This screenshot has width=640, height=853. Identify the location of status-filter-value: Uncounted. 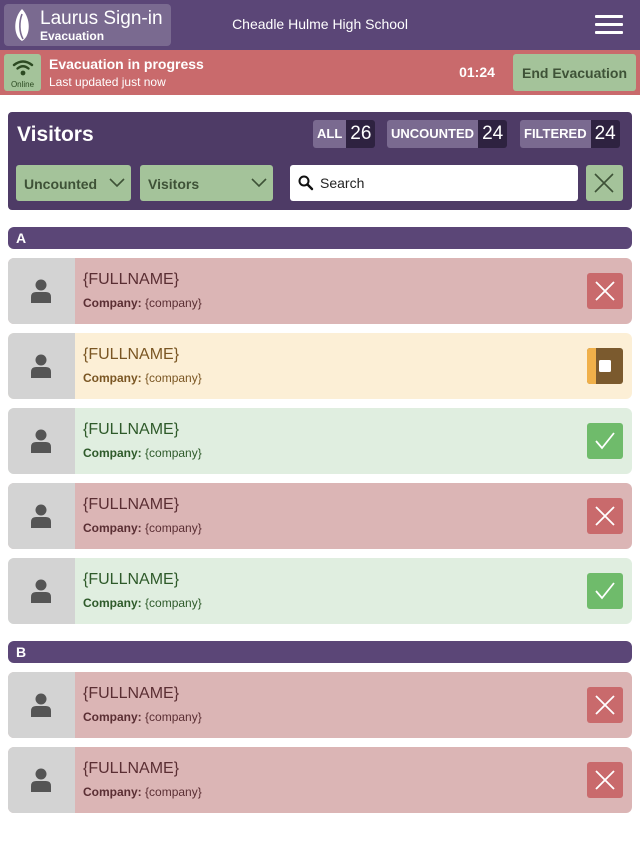
(61, 184).